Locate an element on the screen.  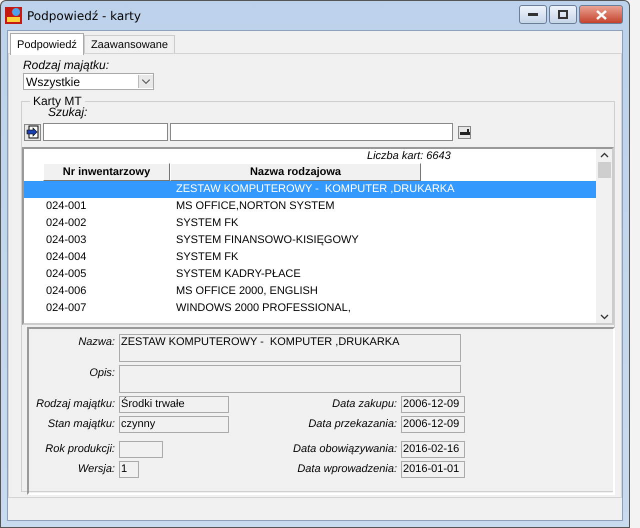
tab: Zaawansowane is located at coordinates (129, 44).